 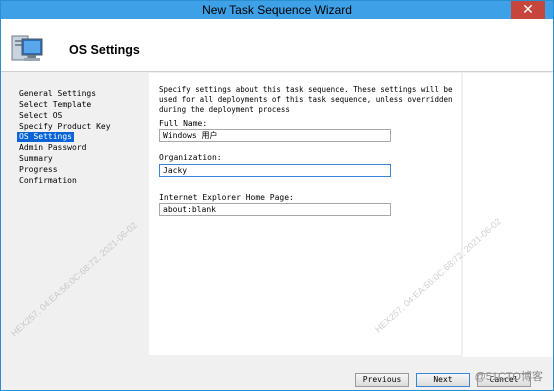 I want to click on computer-icon, so click(x=27, y=48).